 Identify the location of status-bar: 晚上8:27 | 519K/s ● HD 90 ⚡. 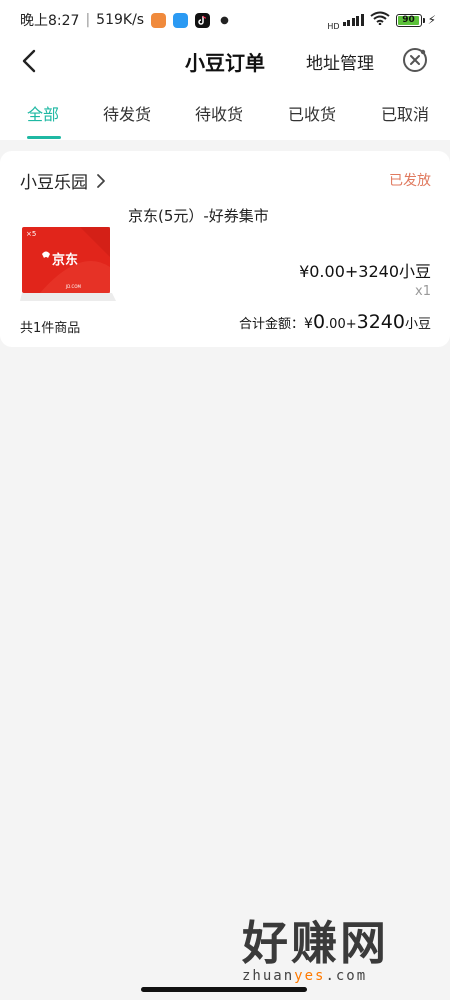
(225, 20).